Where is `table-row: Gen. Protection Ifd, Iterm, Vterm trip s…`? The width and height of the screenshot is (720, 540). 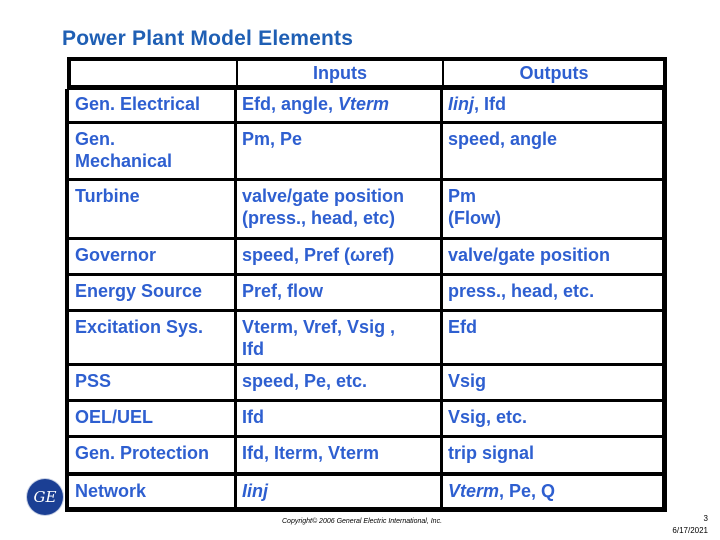 table-row: Gen. Protection Ifd, Iterm, Vterm trip s… is located at coordinates (365, 457).